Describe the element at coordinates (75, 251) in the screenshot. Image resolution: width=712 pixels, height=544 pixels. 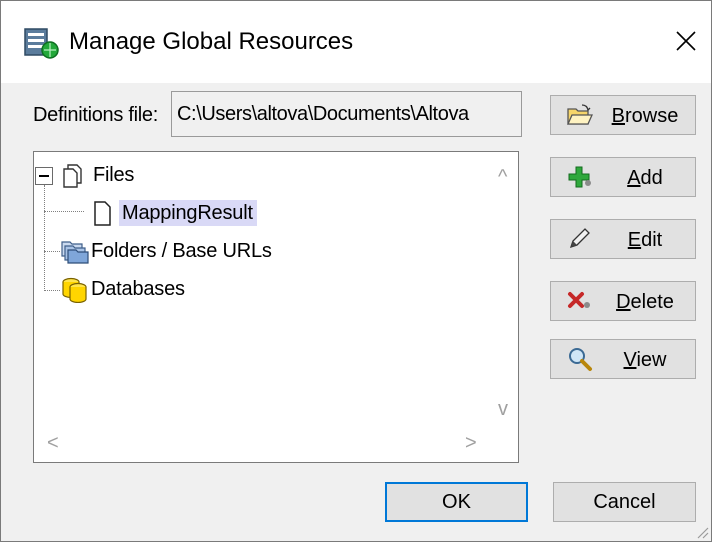
I see `folders-icon` at that location.